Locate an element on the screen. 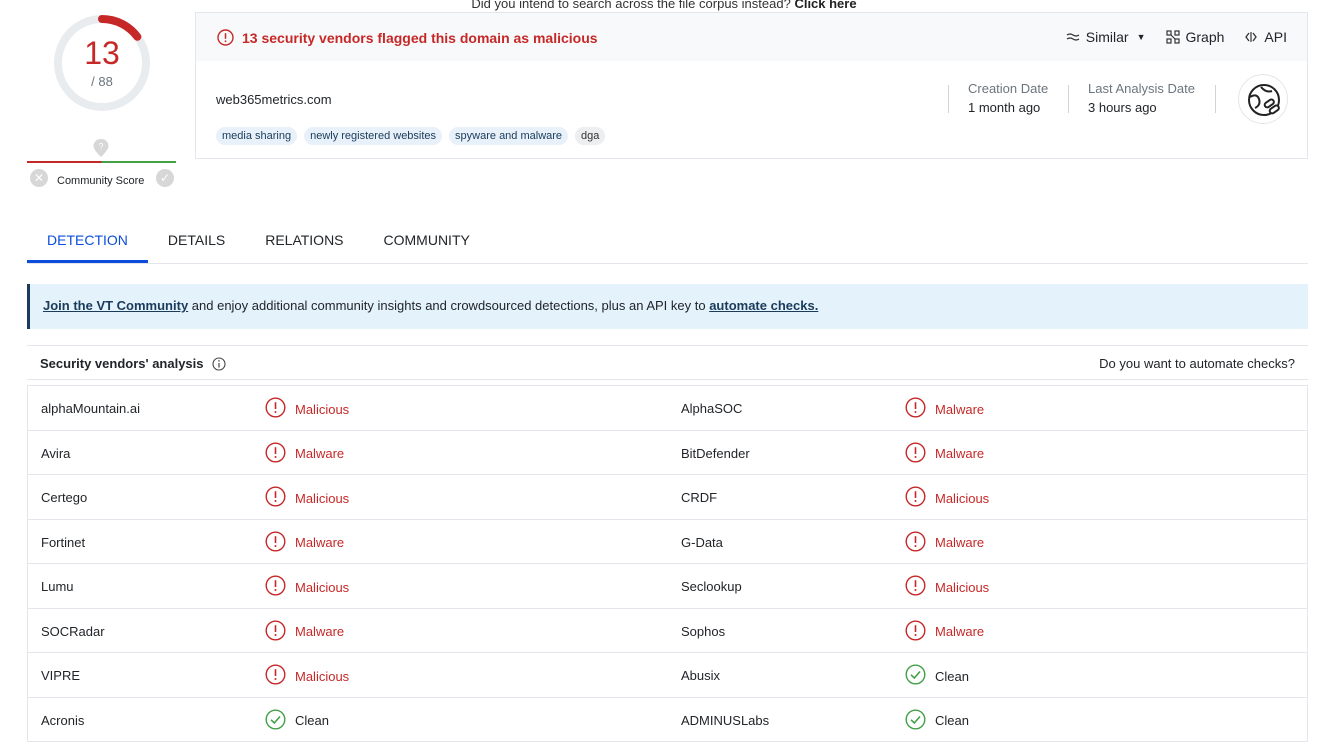  tag: spyware and malware is located at coordinates (509, 136).